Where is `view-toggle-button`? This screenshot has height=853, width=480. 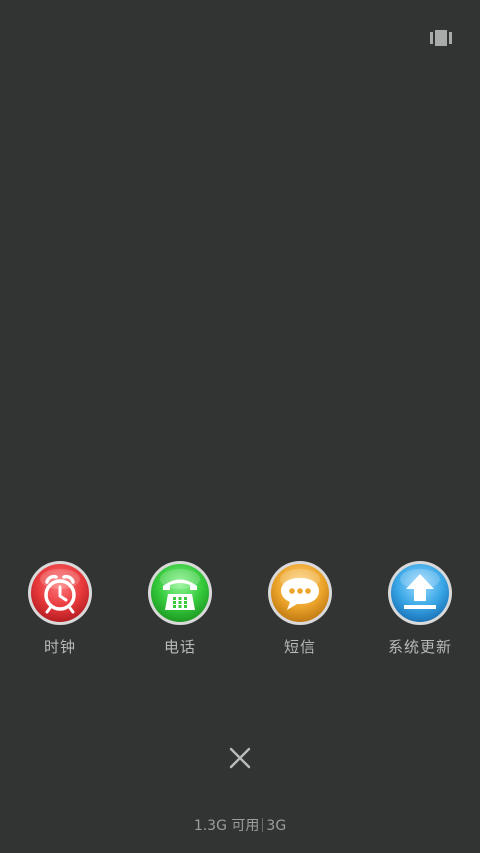
view-toggle-button is located at coordinates (441, 38).